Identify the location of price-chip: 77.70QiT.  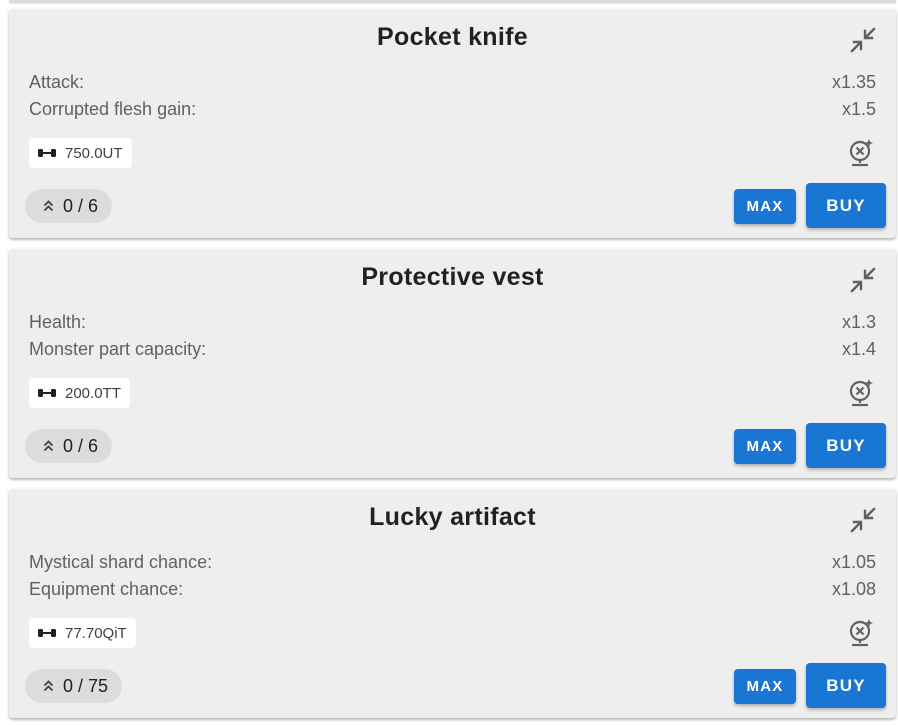
(82, 633).